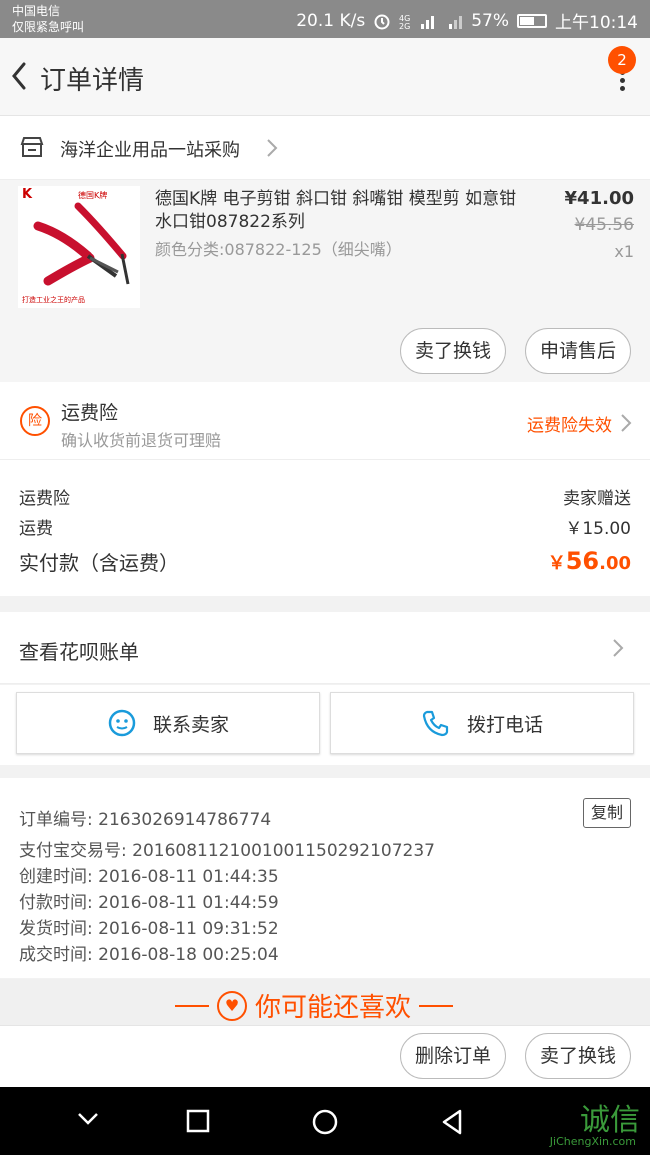 The image size is (650, 1155). I want to click on fee-summary: 运费险 卖家赠送 运费 ￥15.00 实付款（含运费） ￥56.00, so click(325, 528).